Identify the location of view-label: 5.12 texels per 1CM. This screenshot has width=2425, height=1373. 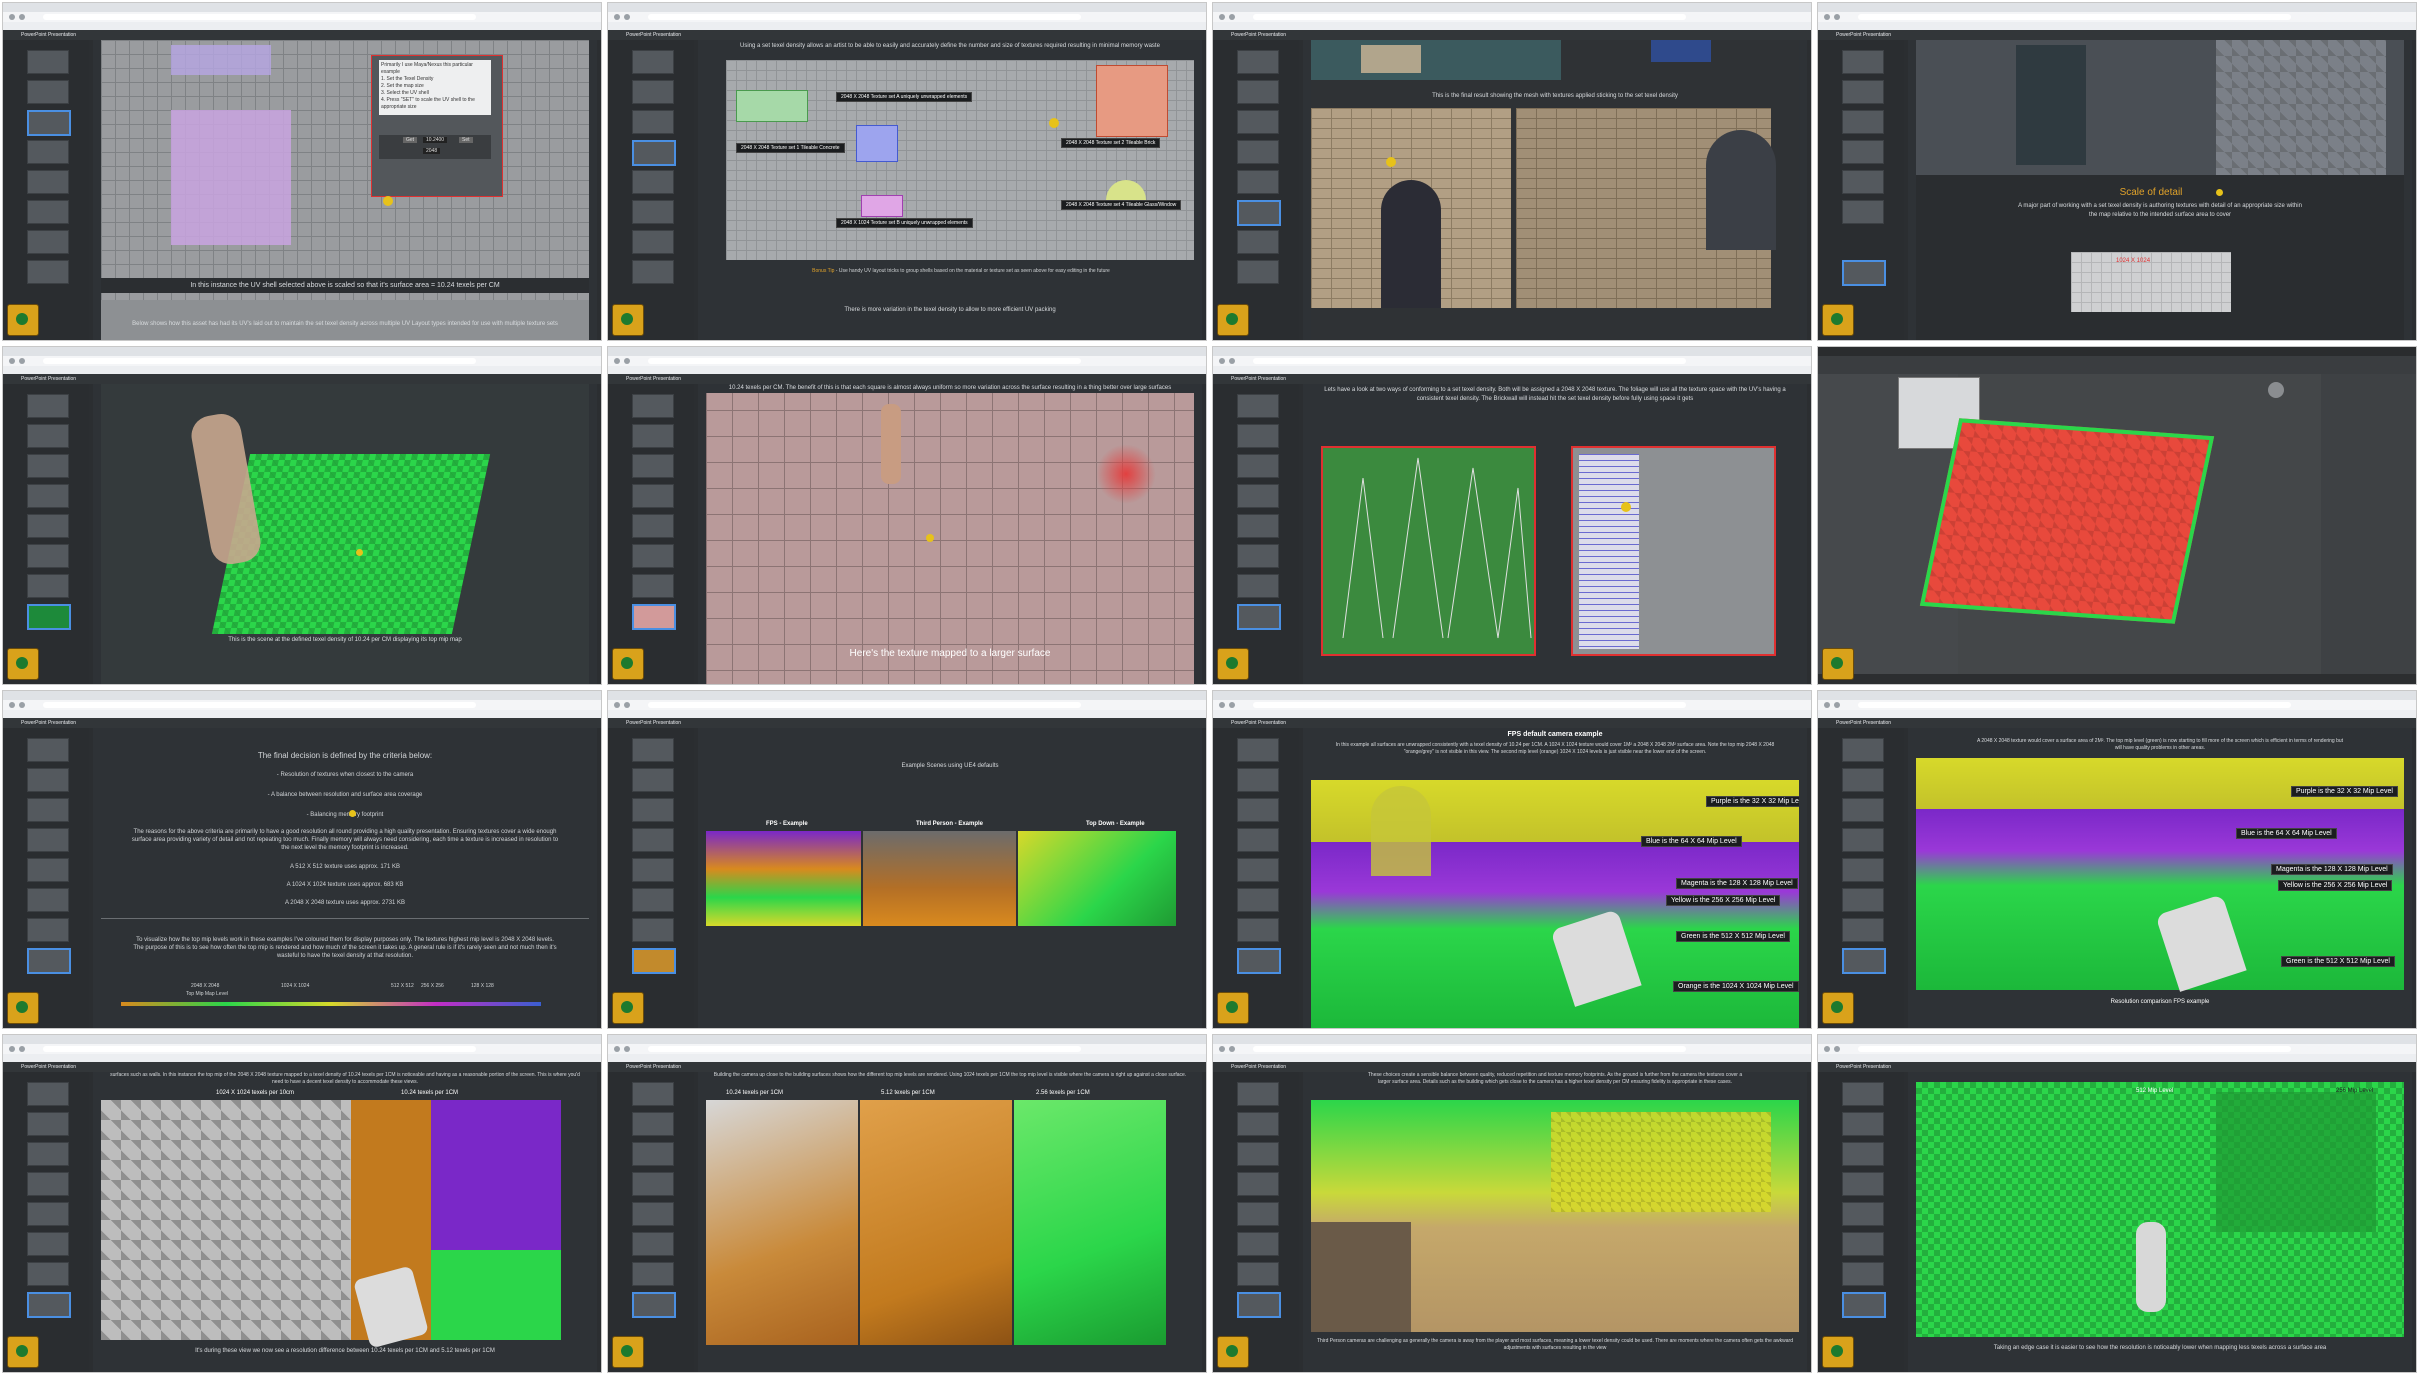
(908, 1093).